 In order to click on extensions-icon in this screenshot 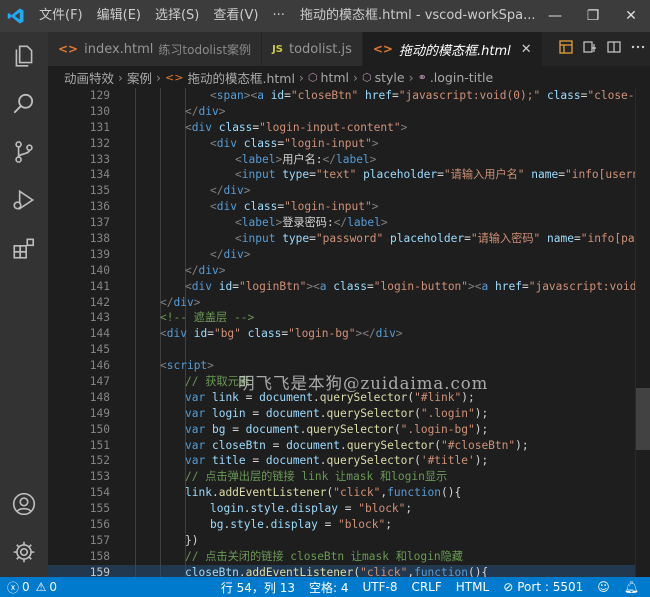, I will do `click(24, 248)`.